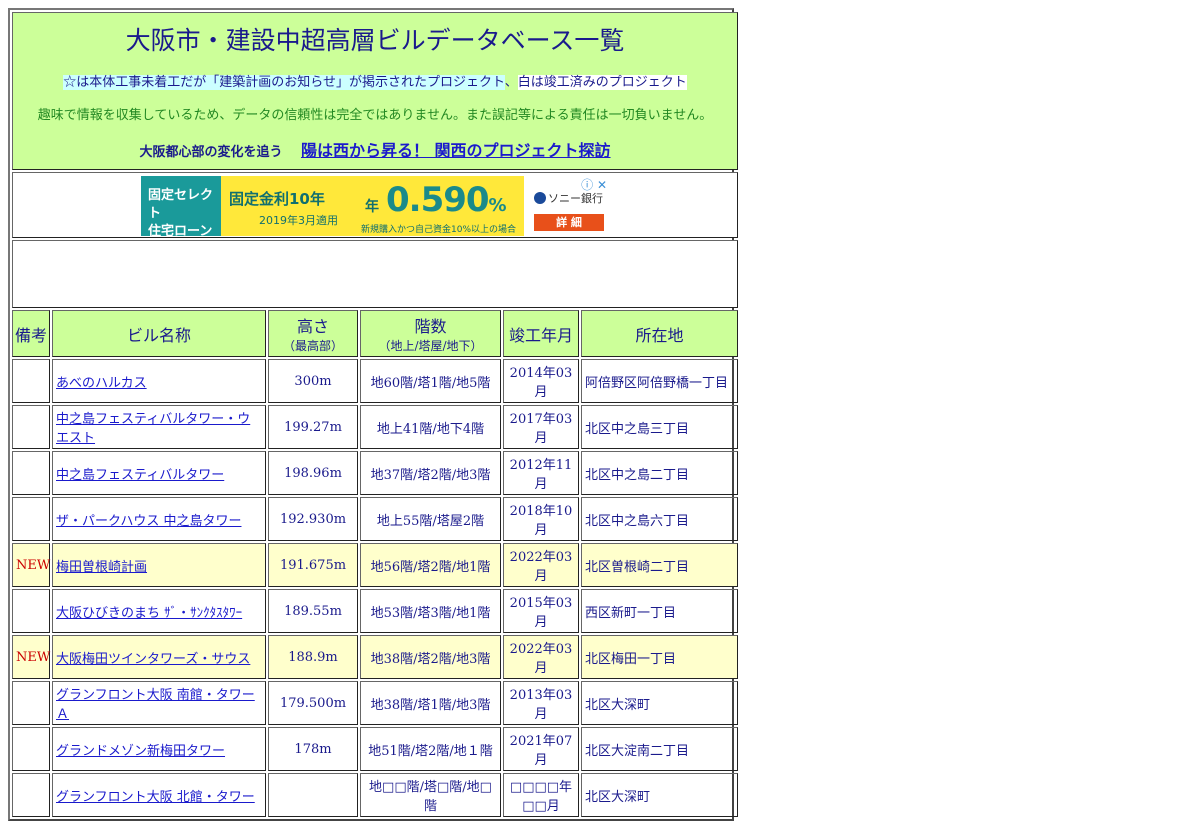  I want to click on height-cell: 198.96m, so click(313, 473).